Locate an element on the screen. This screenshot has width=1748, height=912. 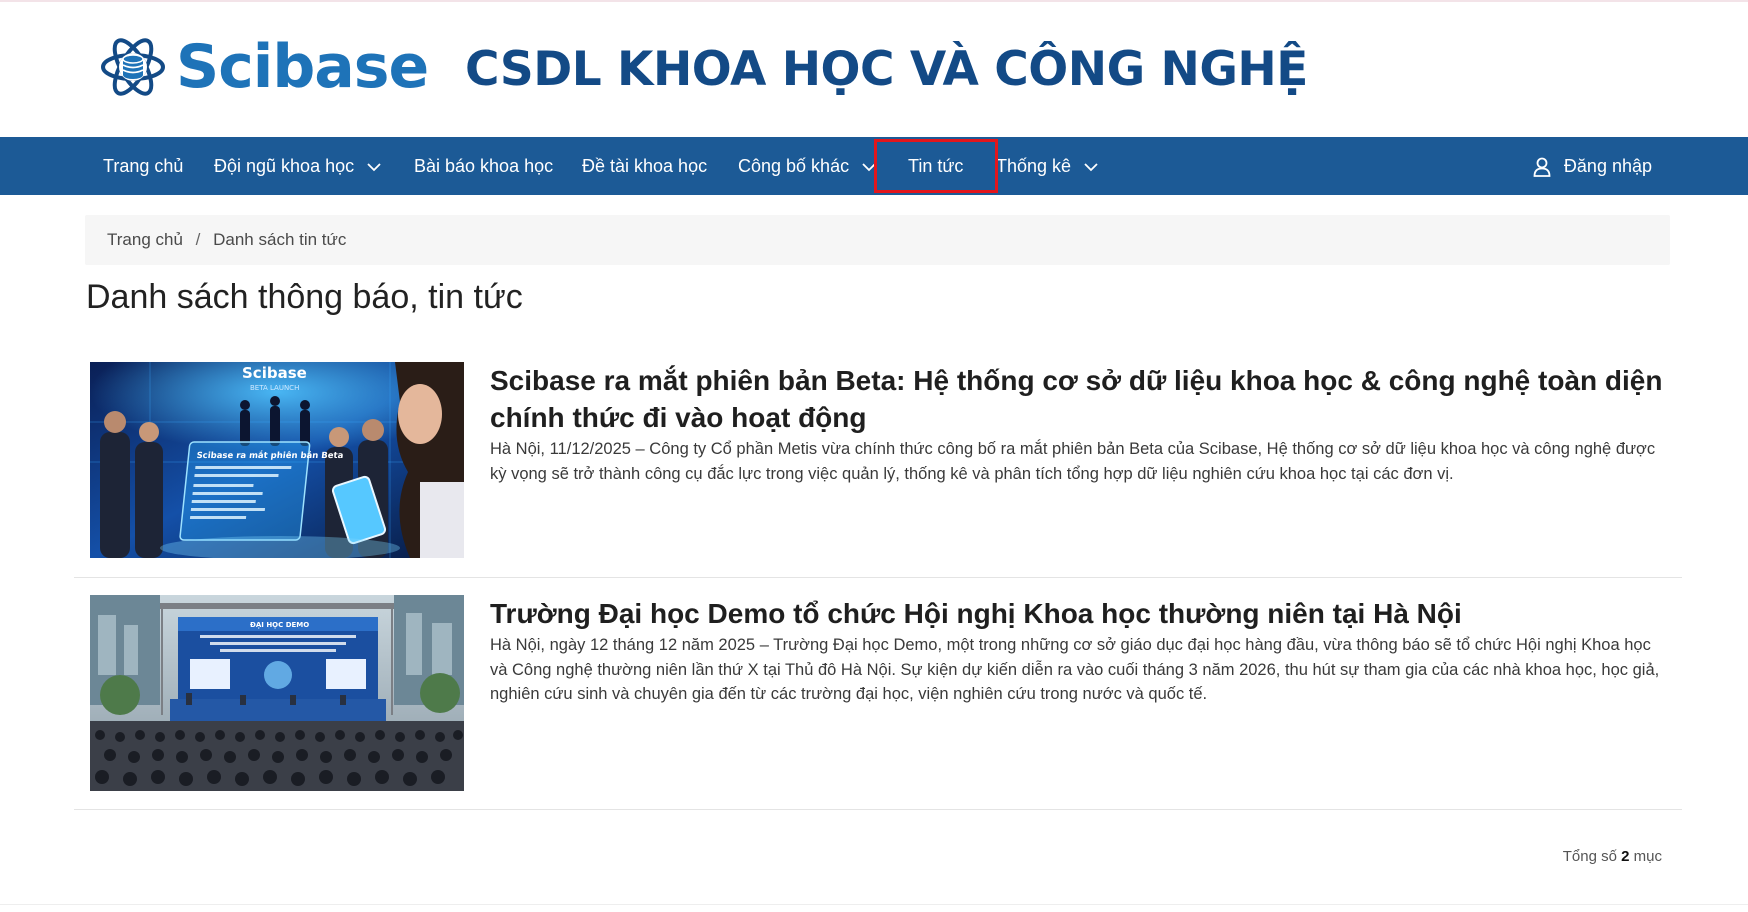
nav-item-label: Đề tài khoa học is located at coordinates (645, 166).